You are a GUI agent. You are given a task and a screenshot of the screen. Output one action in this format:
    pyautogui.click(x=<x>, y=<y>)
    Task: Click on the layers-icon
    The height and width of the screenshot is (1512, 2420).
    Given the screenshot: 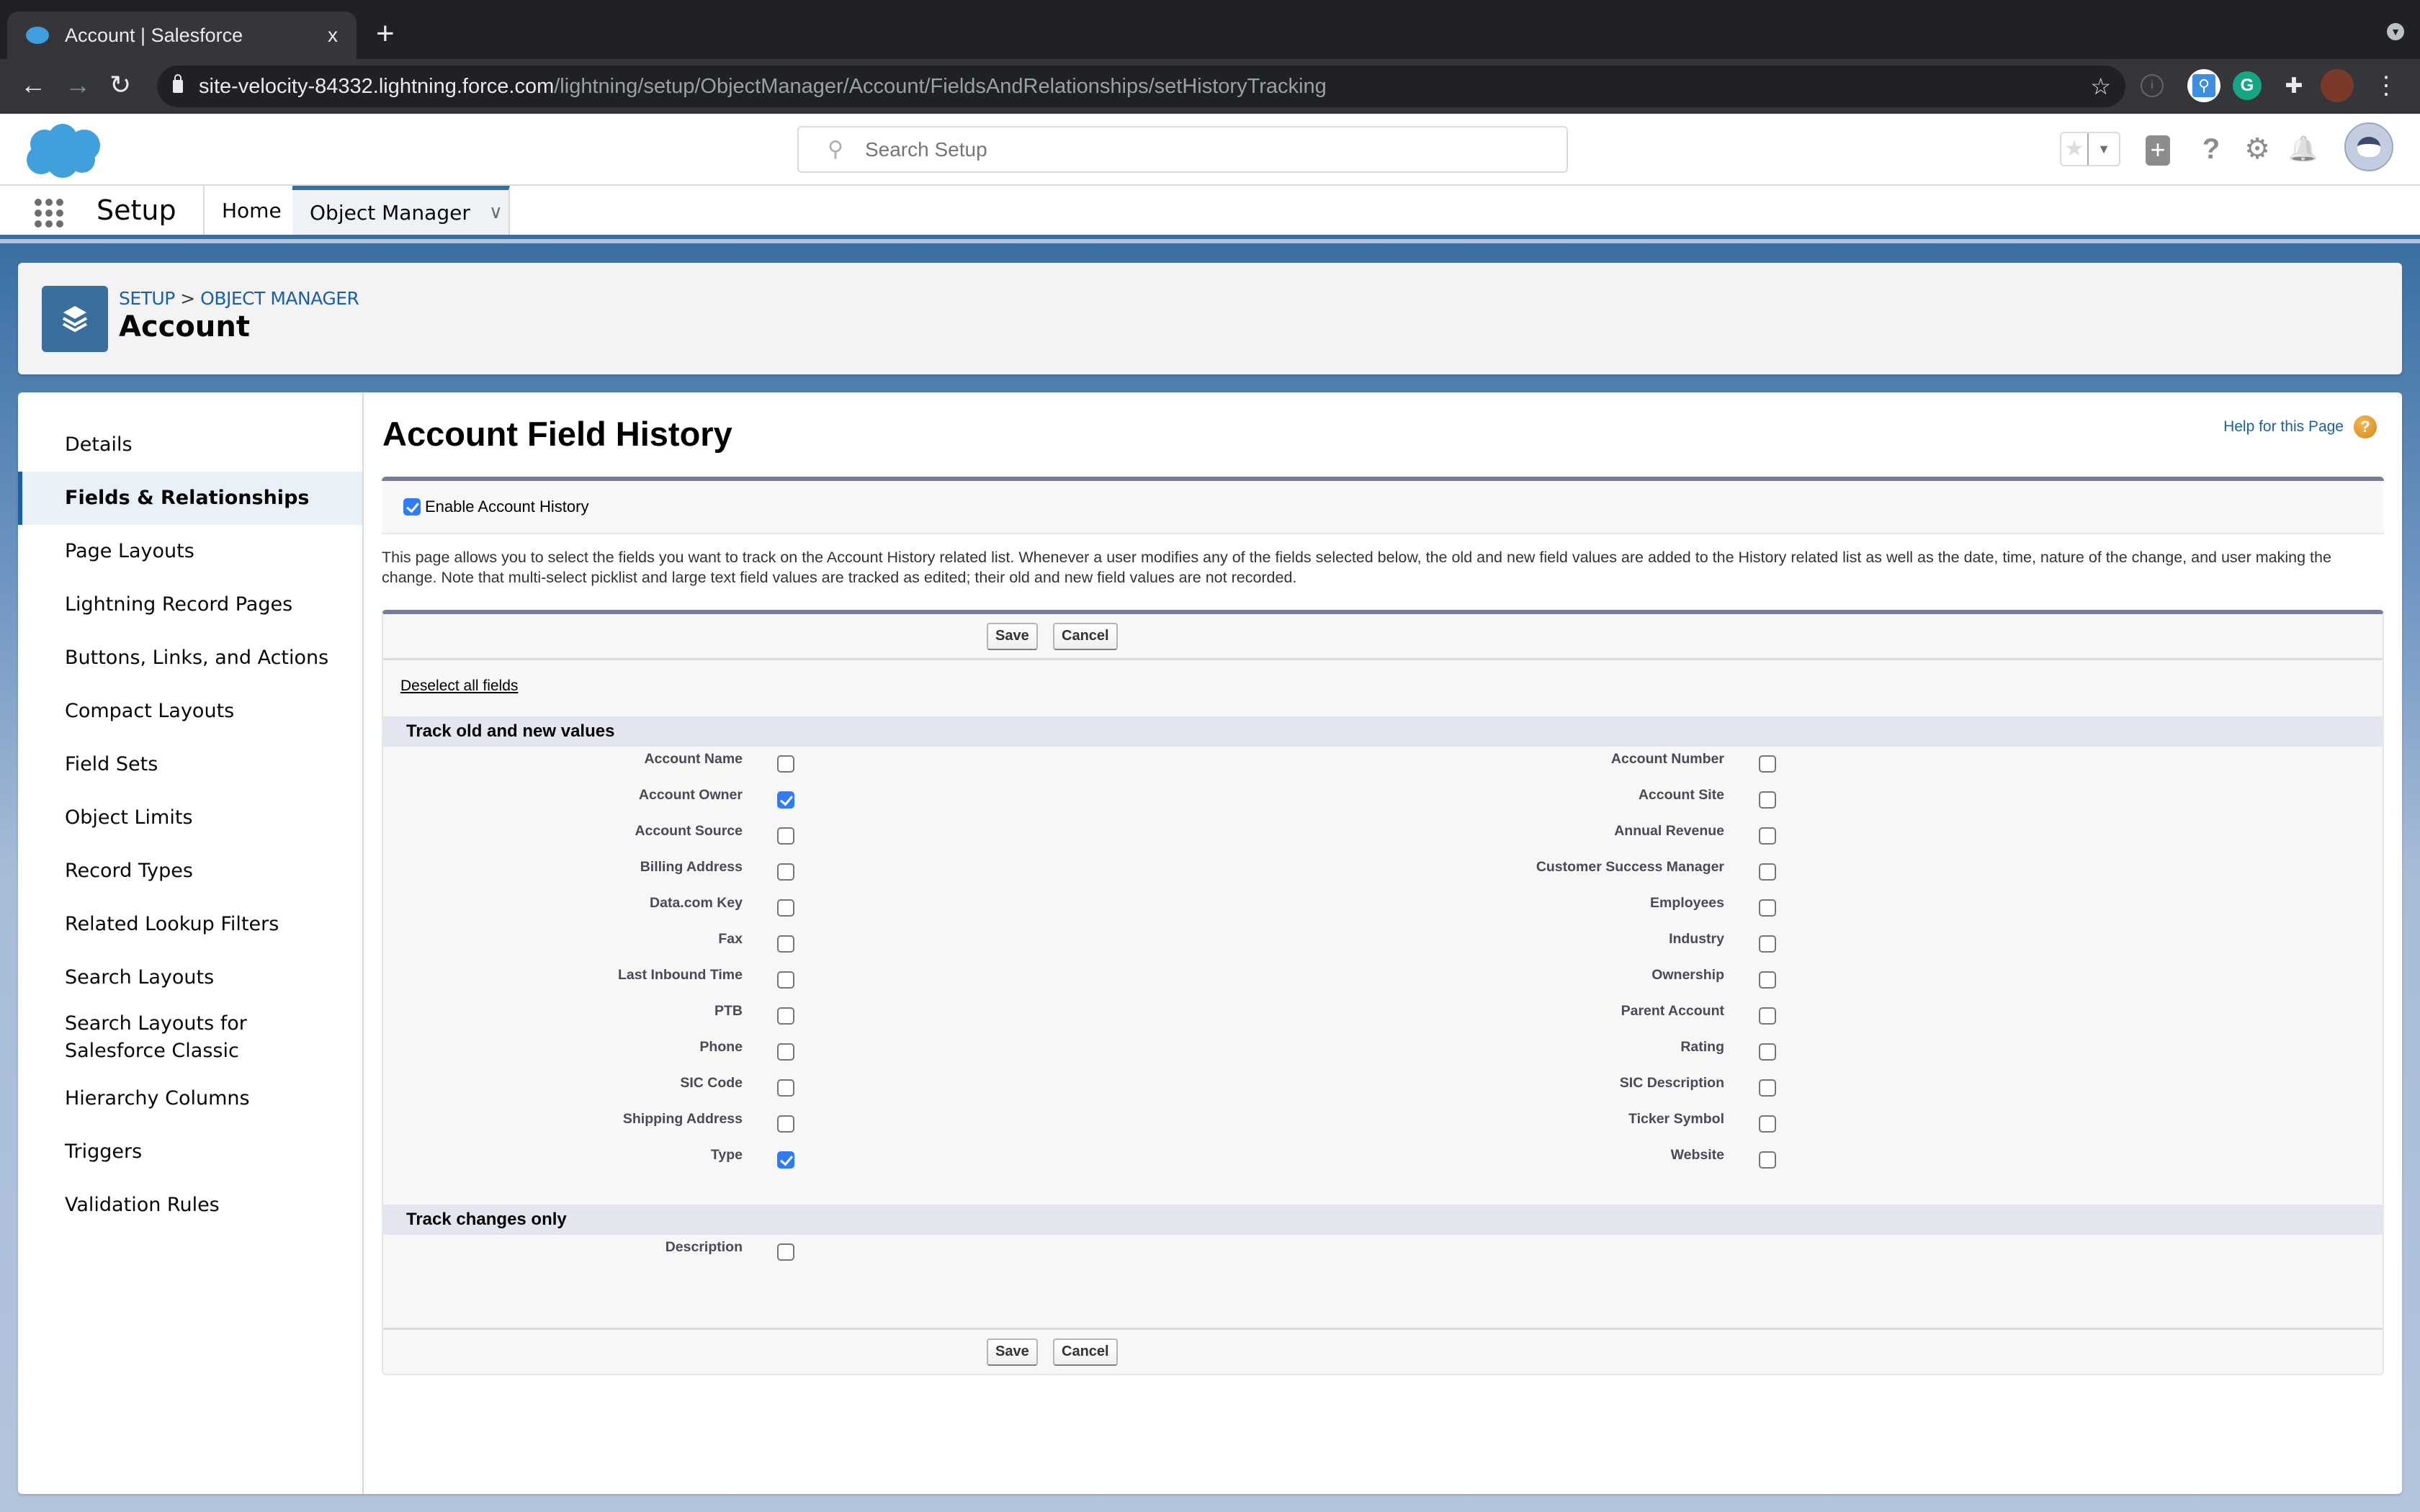 What is the action you would take?
    pyautogui.click(x=75, y=319)
    